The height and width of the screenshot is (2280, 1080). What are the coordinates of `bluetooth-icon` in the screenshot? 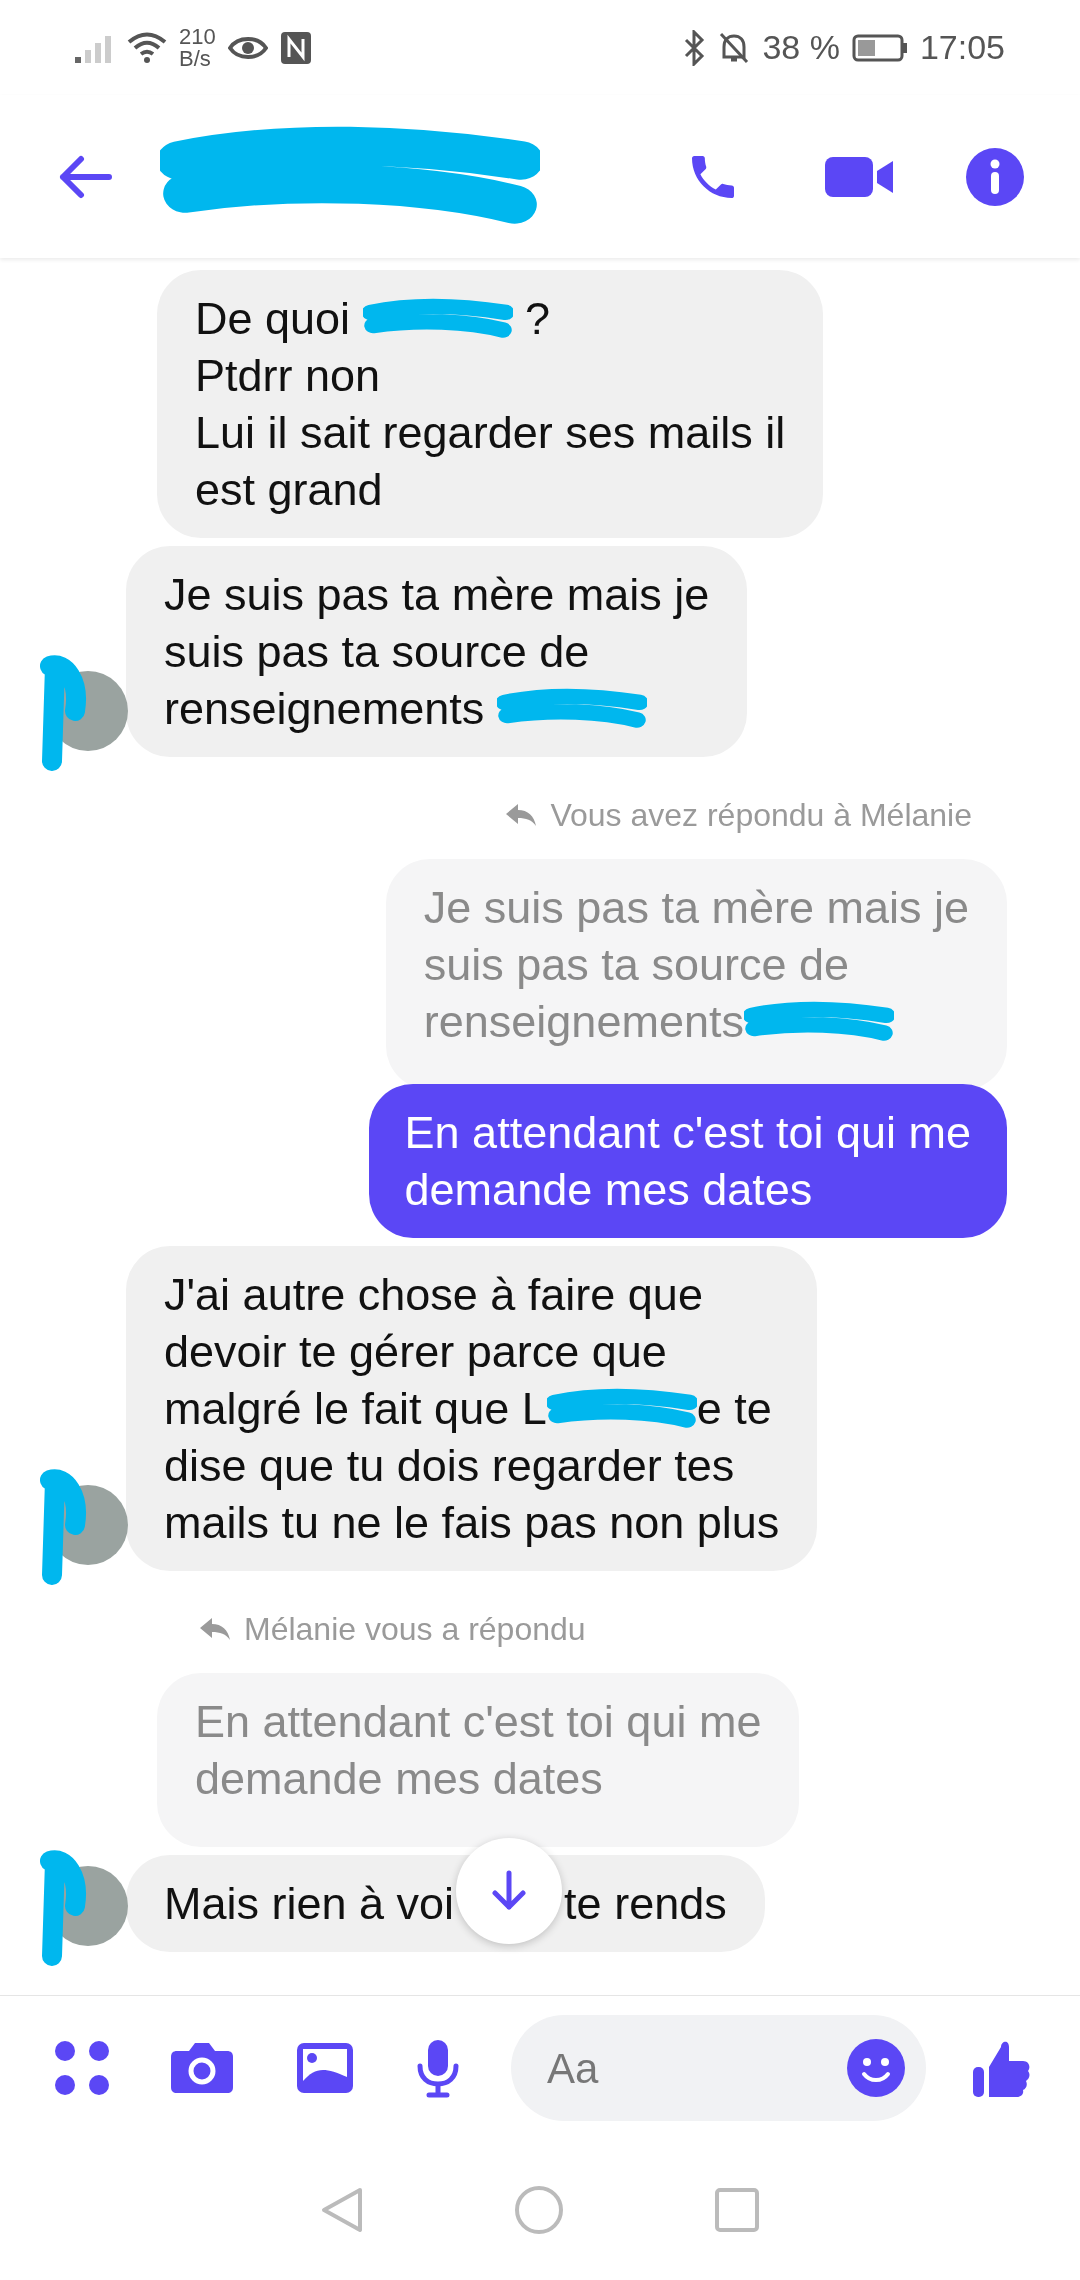 It's located at (694, 47).